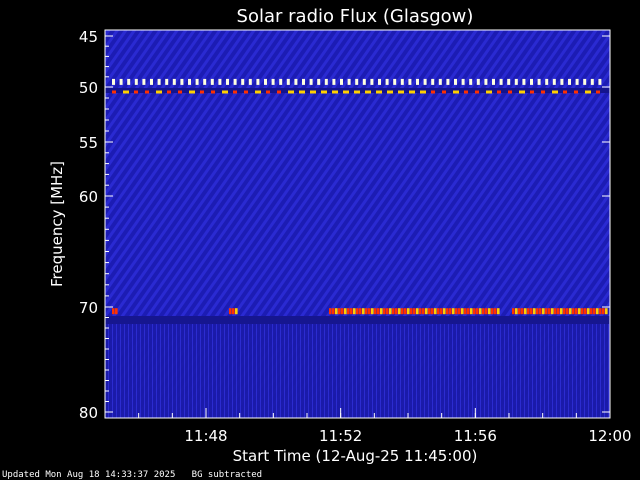  I want to click on bg-note: BG subtracted, so click(227, 475).